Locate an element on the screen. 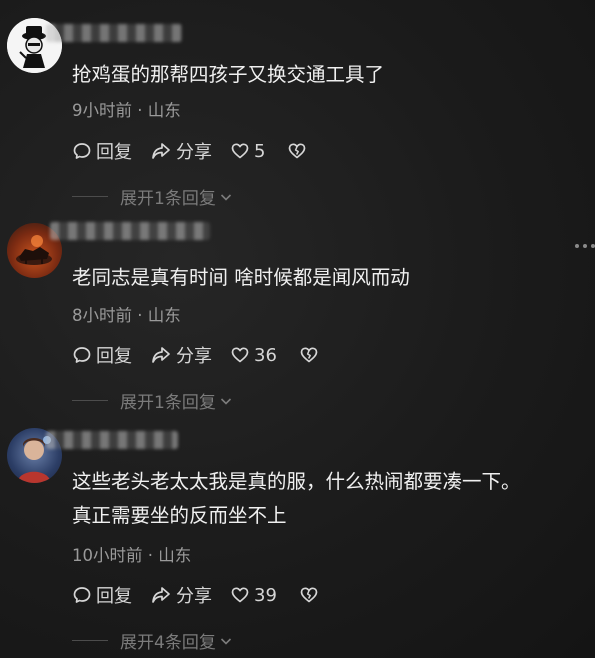  comment-text: 这些老头老太太我是真的服，什么热闹都要凑一下。 真正需要坐的反而坐不上 is located at coordinates (296, 499).